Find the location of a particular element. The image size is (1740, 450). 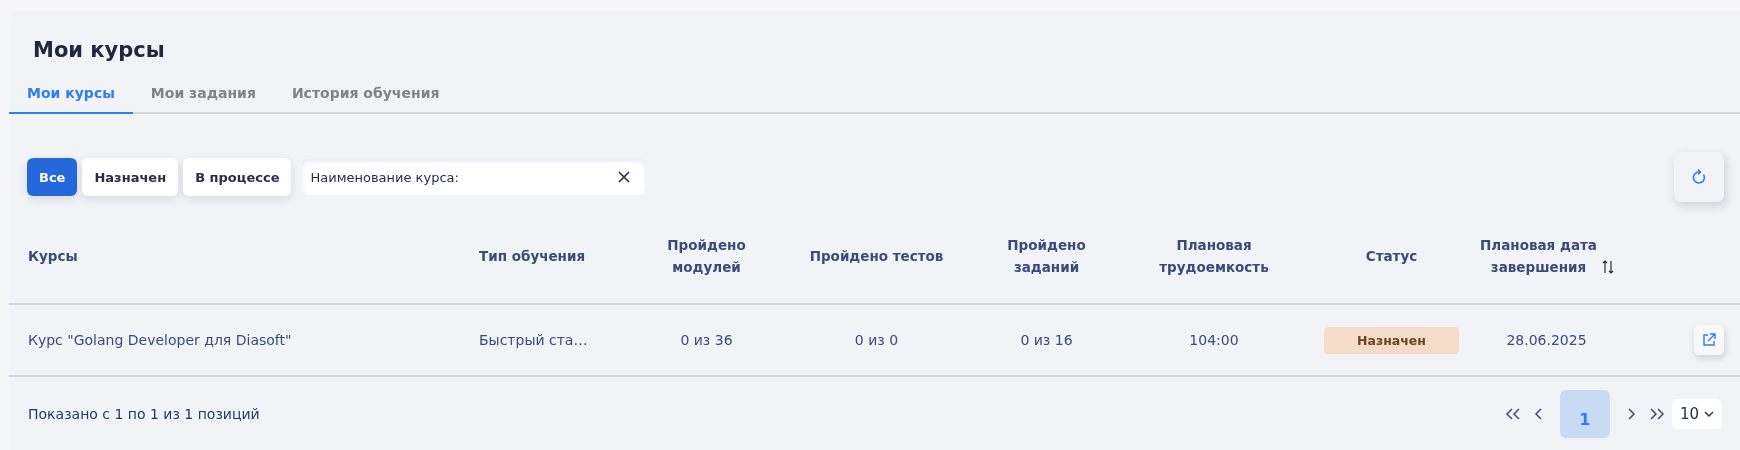

column-header: Плановая дата завершения is located at coordinates (1538, 256).